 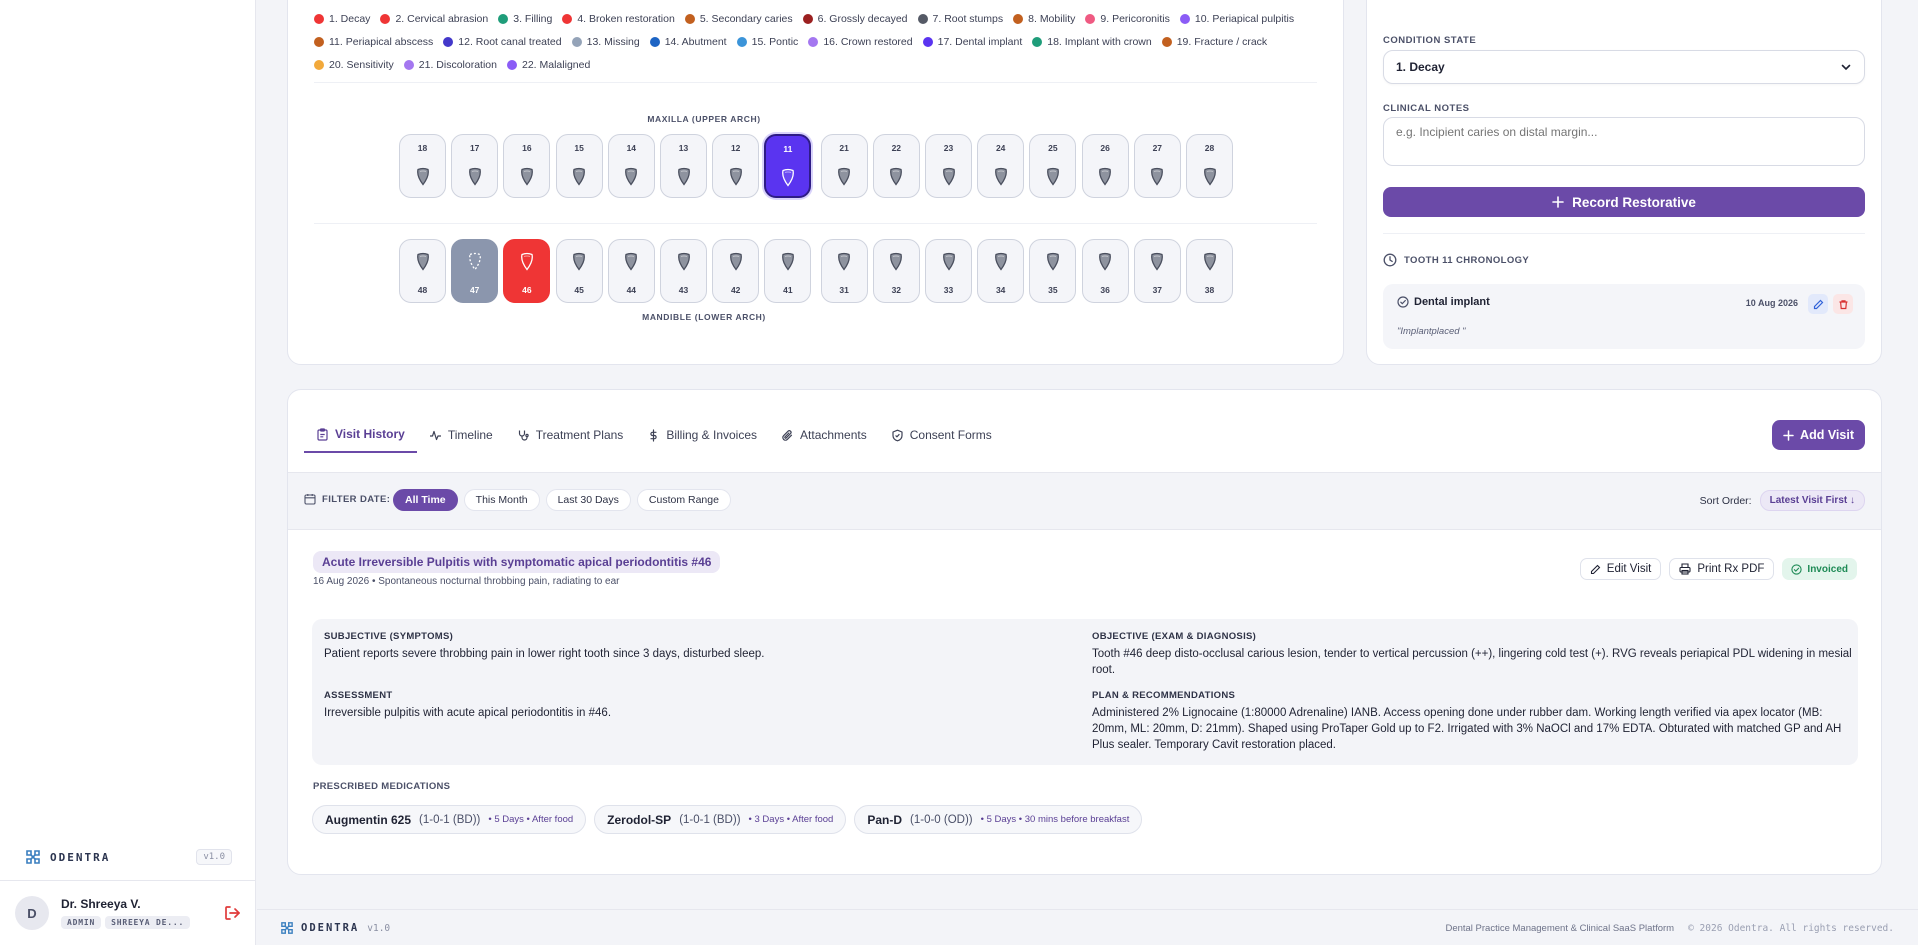 What do you see at coordinates (1105, 271) in the screenshot?
I see `tooth-36: 36` at bounding box center [1105, 271].